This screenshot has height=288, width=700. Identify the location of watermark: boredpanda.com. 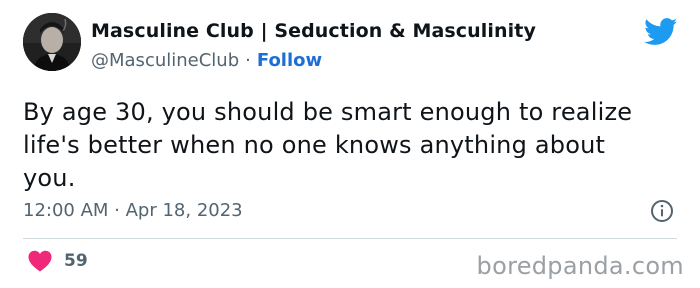
(580, 266).